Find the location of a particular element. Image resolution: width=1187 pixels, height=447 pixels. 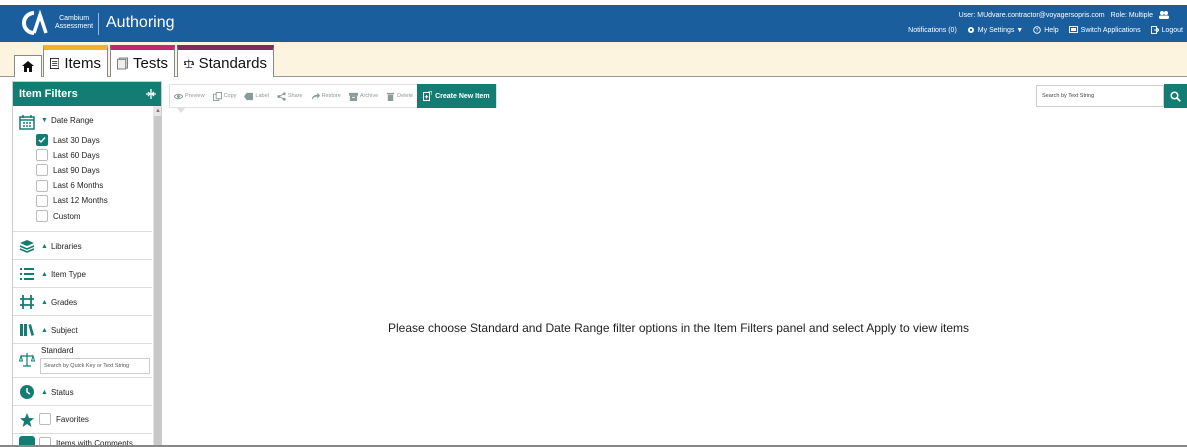

cambium-logo-icon is located at coordinates (35, 22).